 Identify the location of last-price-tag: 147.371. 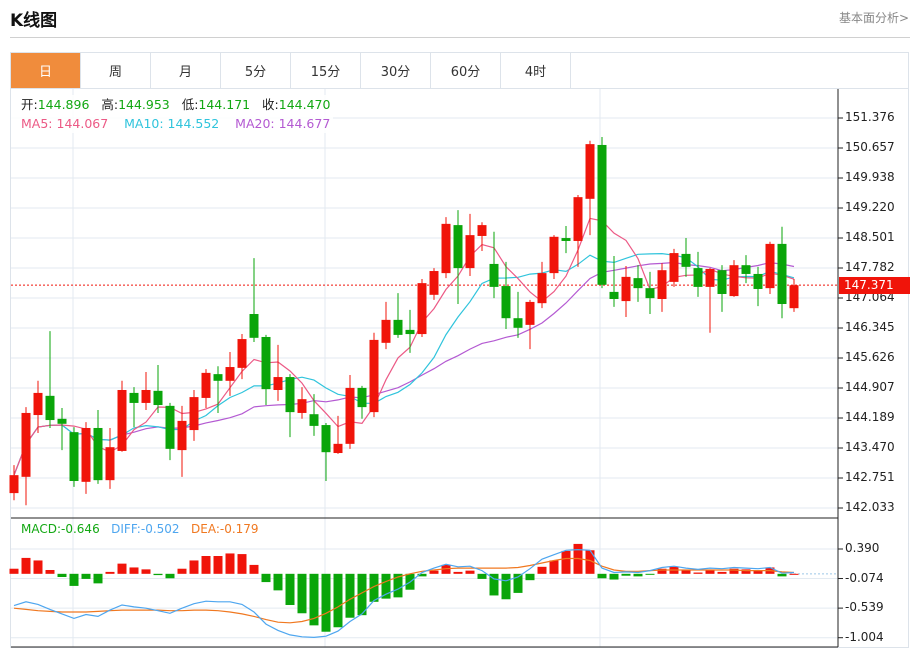
(874, 285).